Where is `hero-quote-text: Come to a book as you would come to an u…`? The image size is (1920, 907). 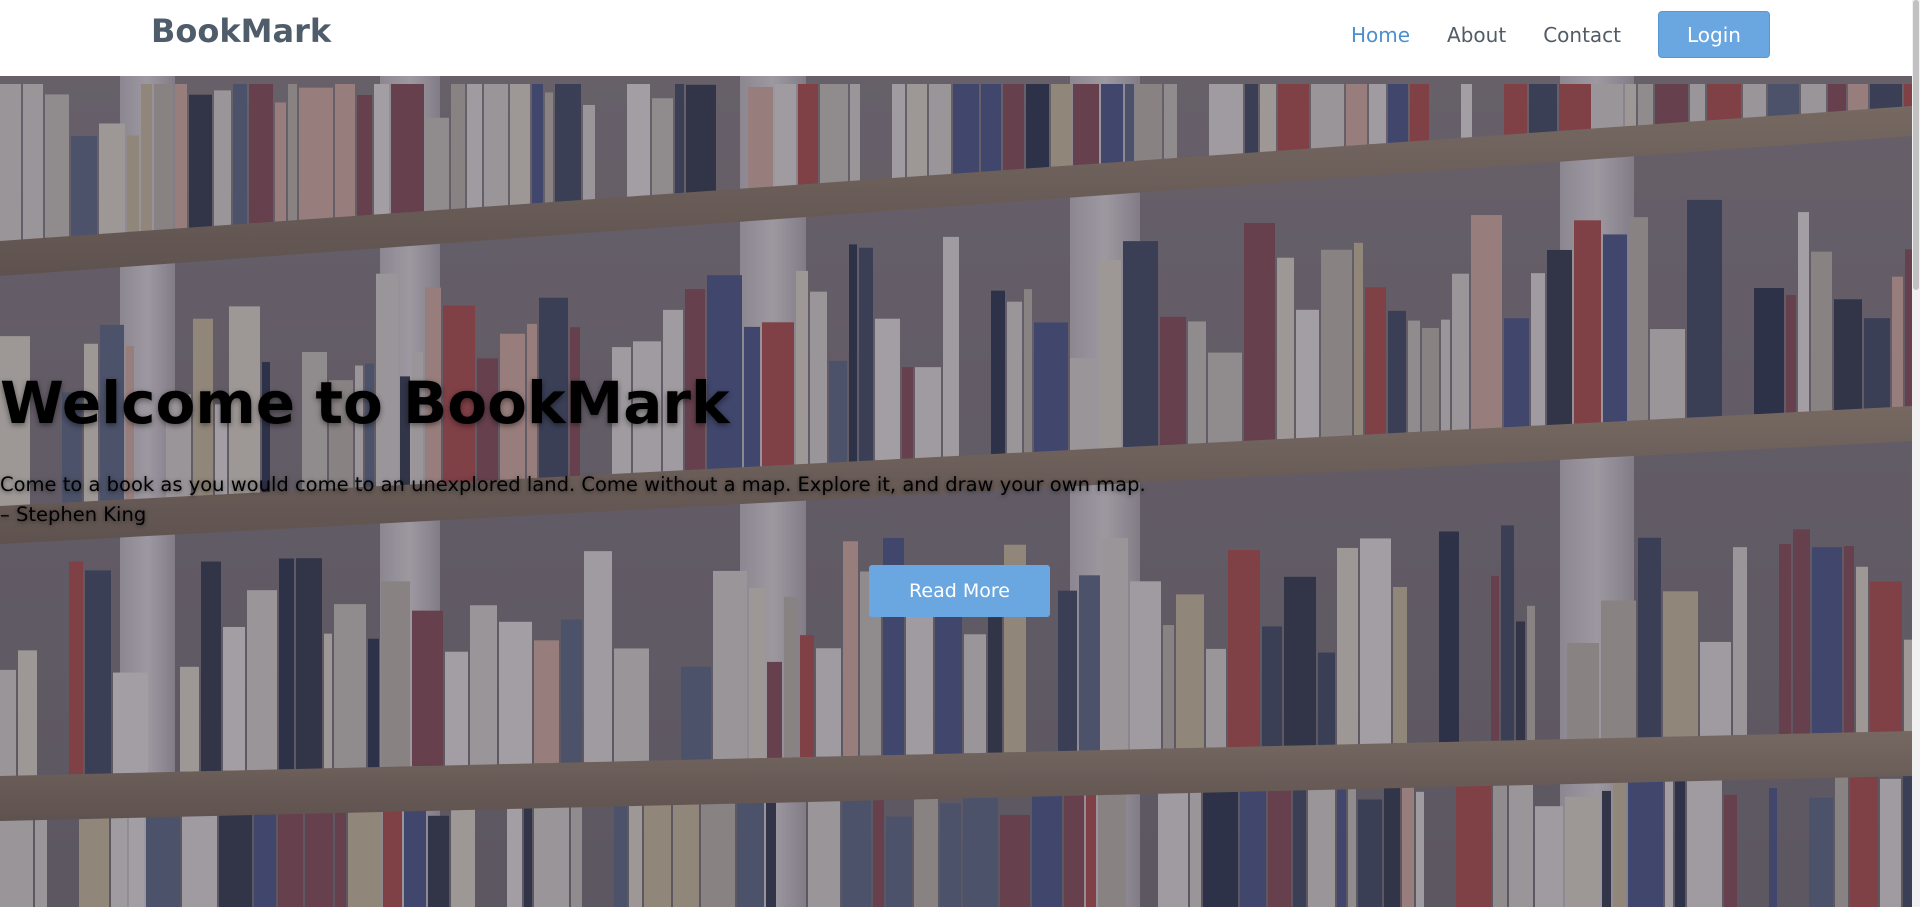
hero-quote-text: Come to a book as you would come to an u… is located at coordinates (573, 484).